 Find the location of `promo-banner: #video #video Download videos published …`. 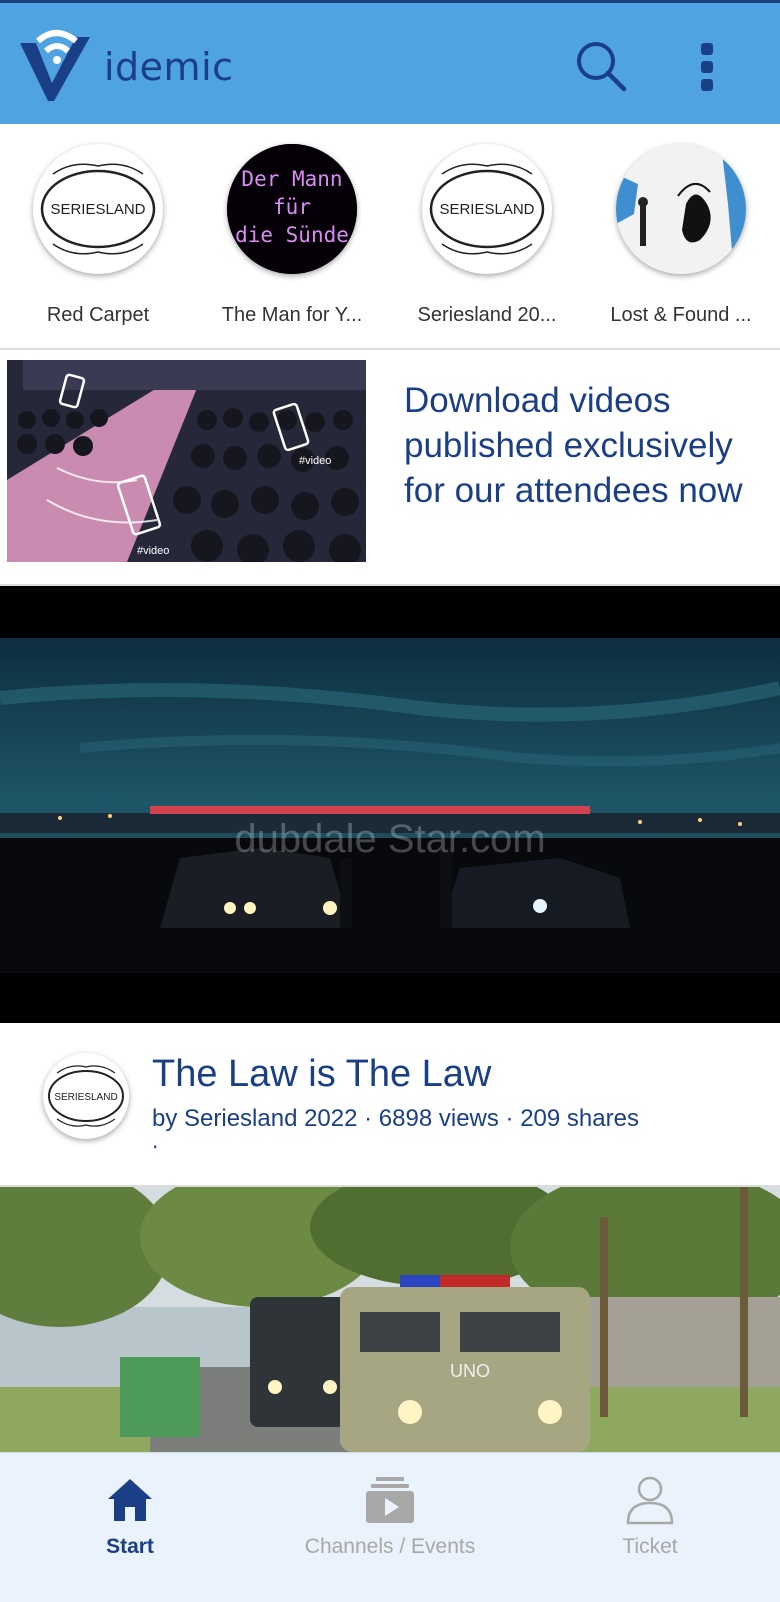

promo-banner: #video #video Download videos published … is located at coordinates (390, 468).